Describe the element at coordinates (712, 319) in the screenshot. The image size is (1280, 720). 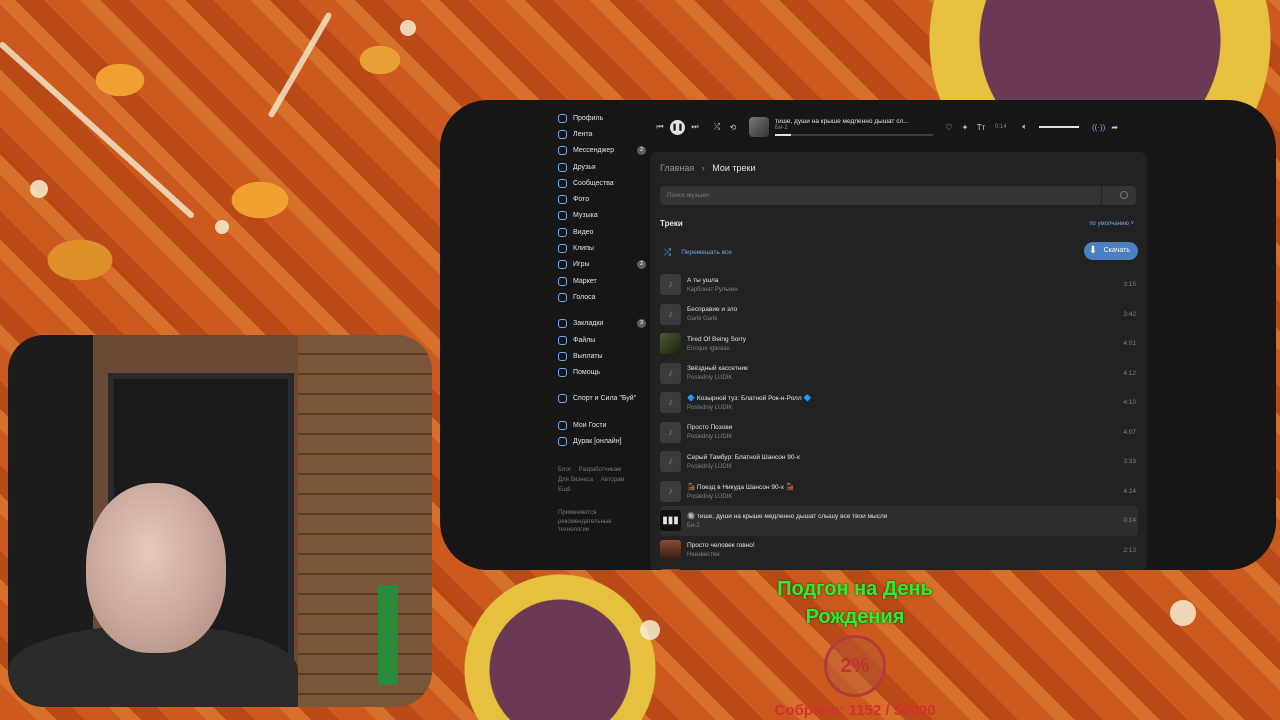
I see `track-artist: Garik Garik` at that location.